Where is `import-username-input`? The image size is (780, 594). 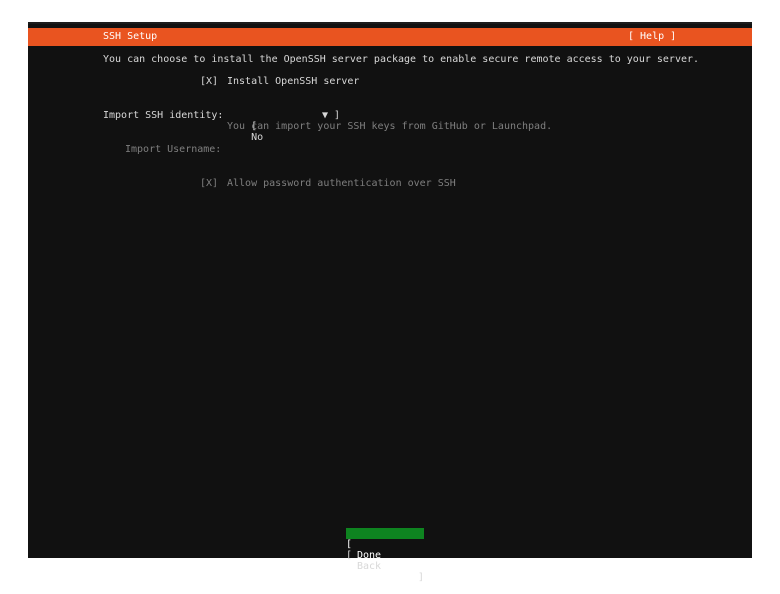
import-username-input is located at coordinates (377, 149).